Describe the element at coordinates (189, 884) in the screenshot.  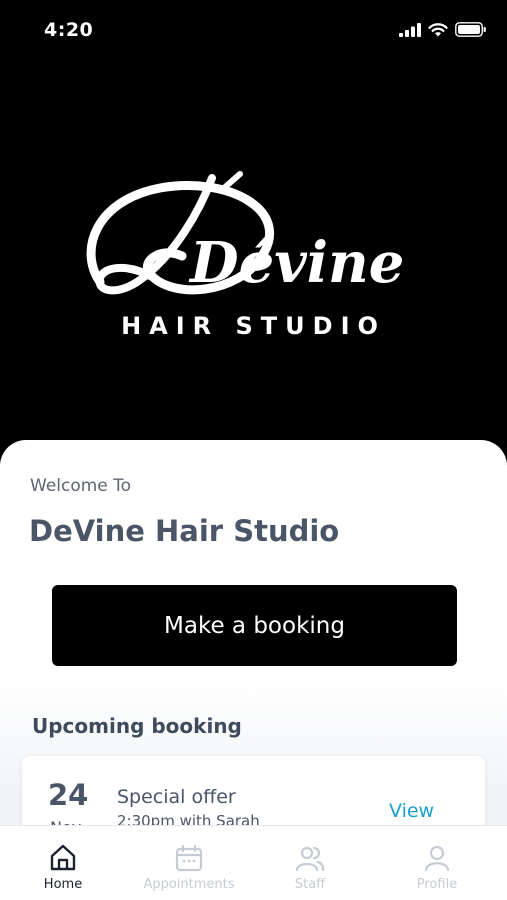
I see `tab-appointments-label: Appointments` at that location.